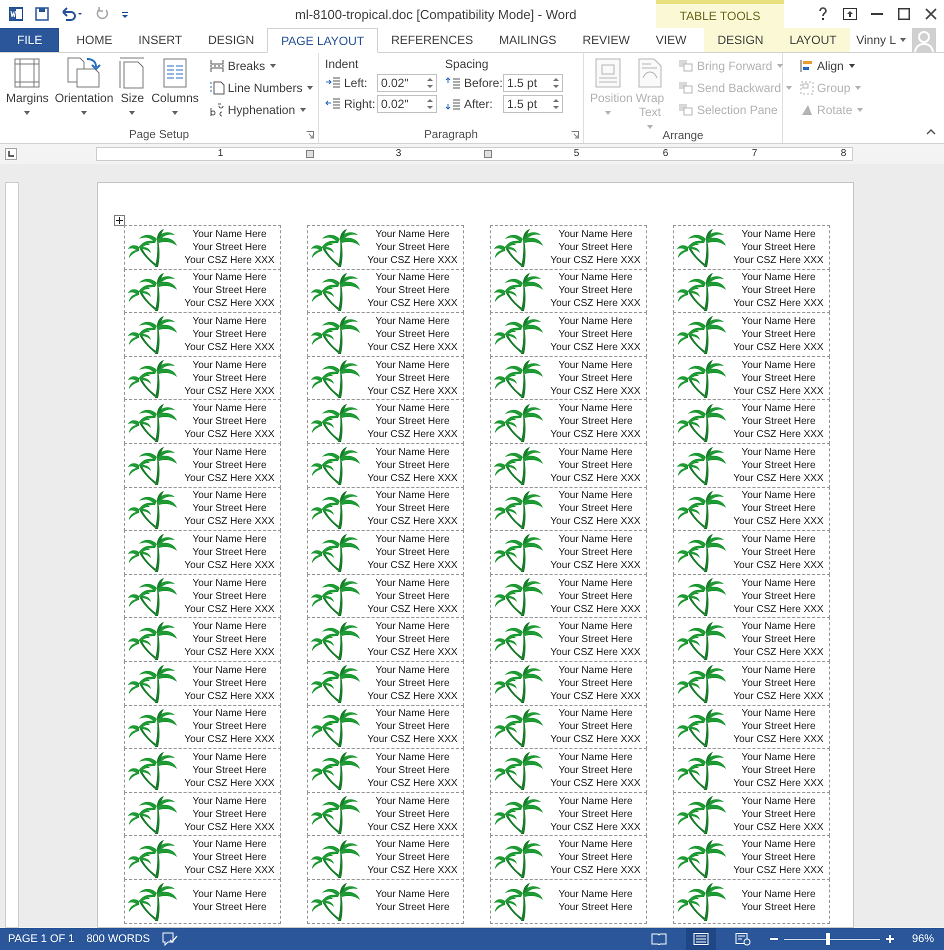 This screenshot has width=944, height=950. I want to click on ribbon-tab: REVIEW, so click(606, 40).